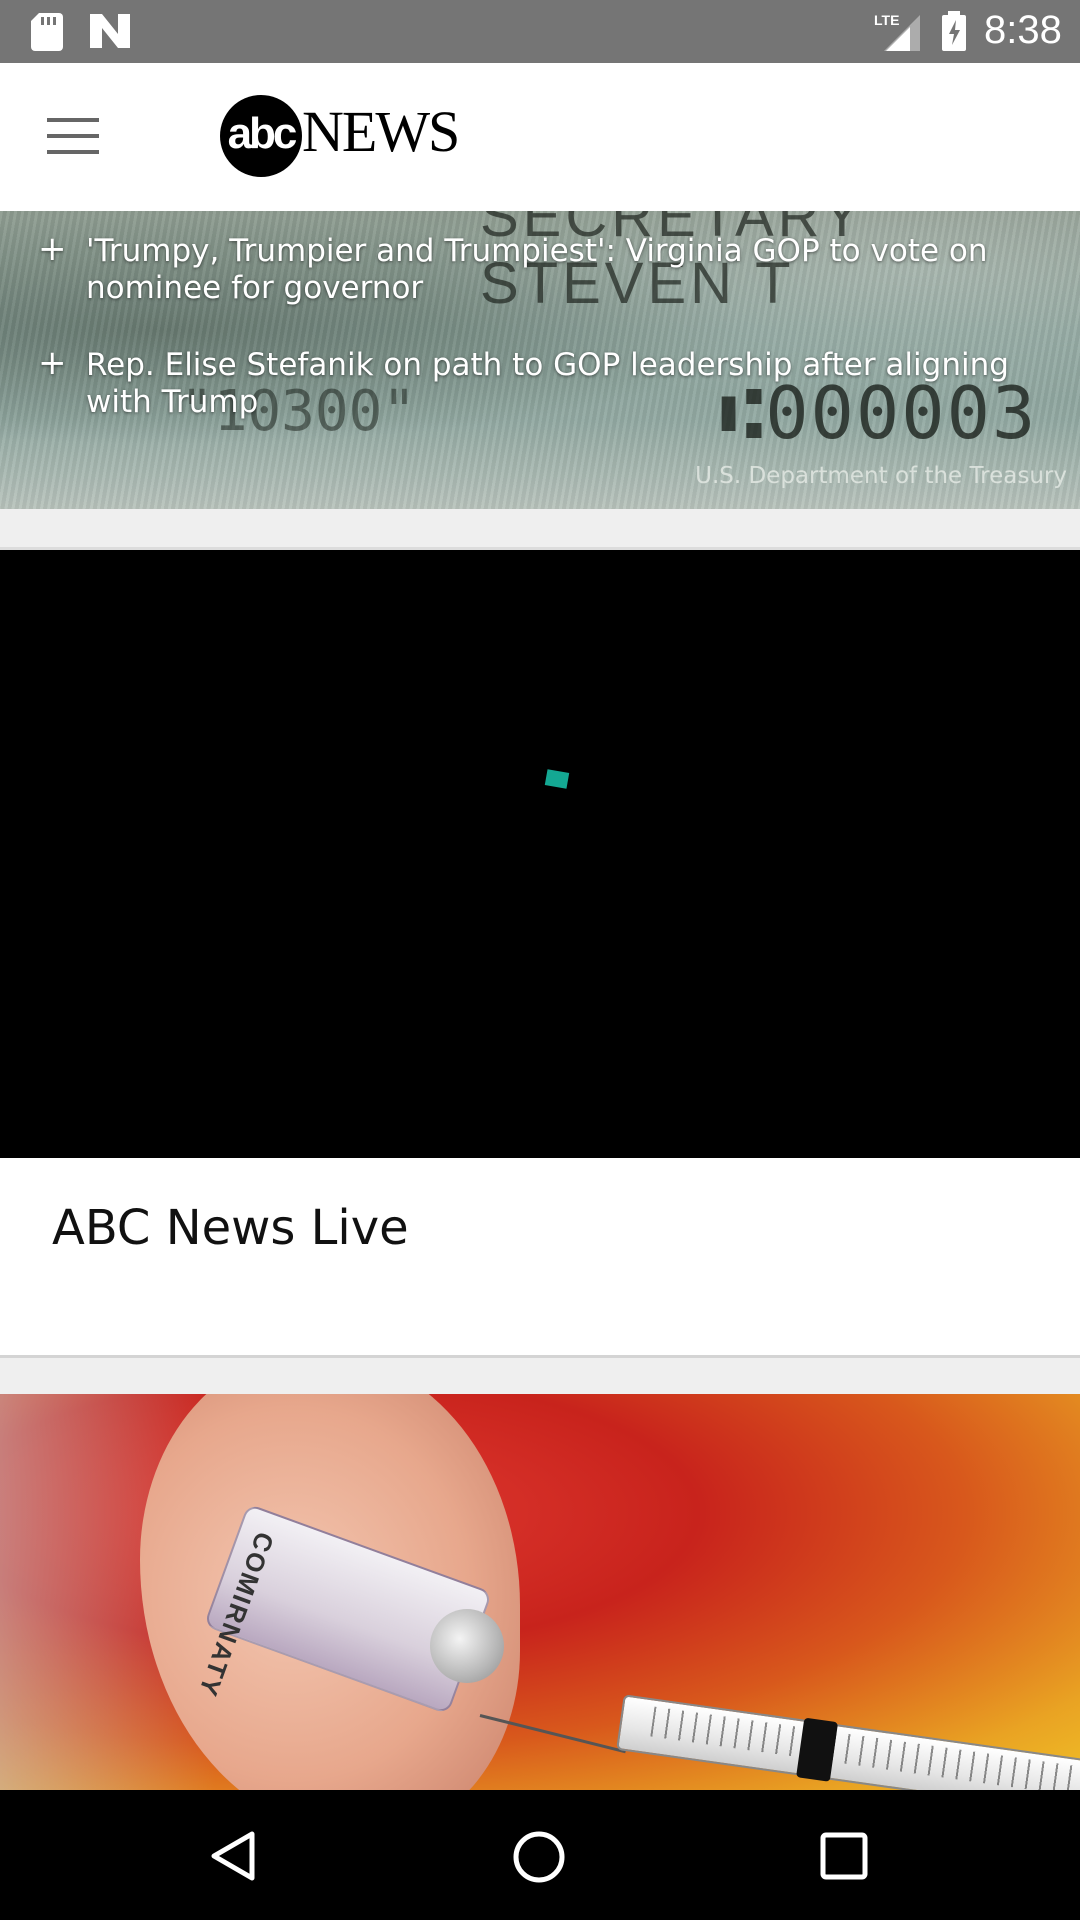  I want to click on loading-spinner-icon, so click(557, 779).